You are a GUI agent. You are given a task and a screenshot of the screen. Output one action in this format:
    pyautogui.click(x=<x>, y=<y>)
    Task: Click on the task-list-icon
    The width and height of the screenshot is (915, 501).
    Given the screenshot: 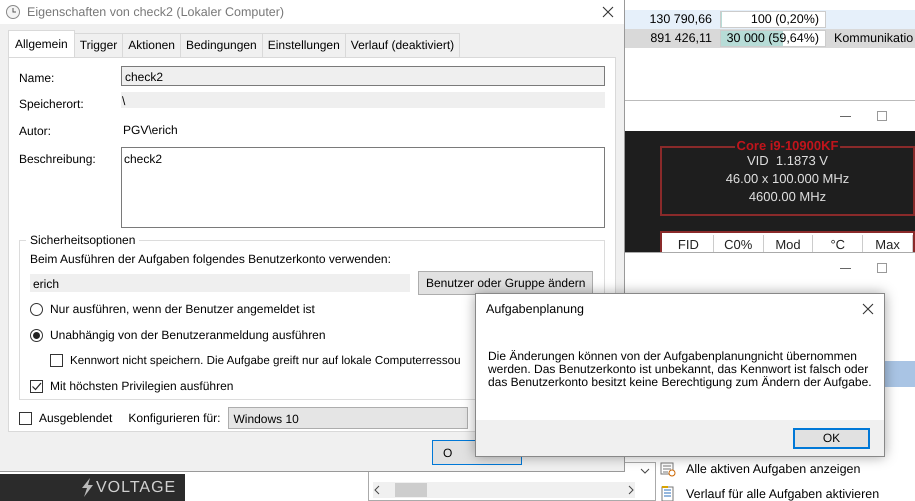 What is the action you would take?
    pyautogui.click(x=668, y=469)
    